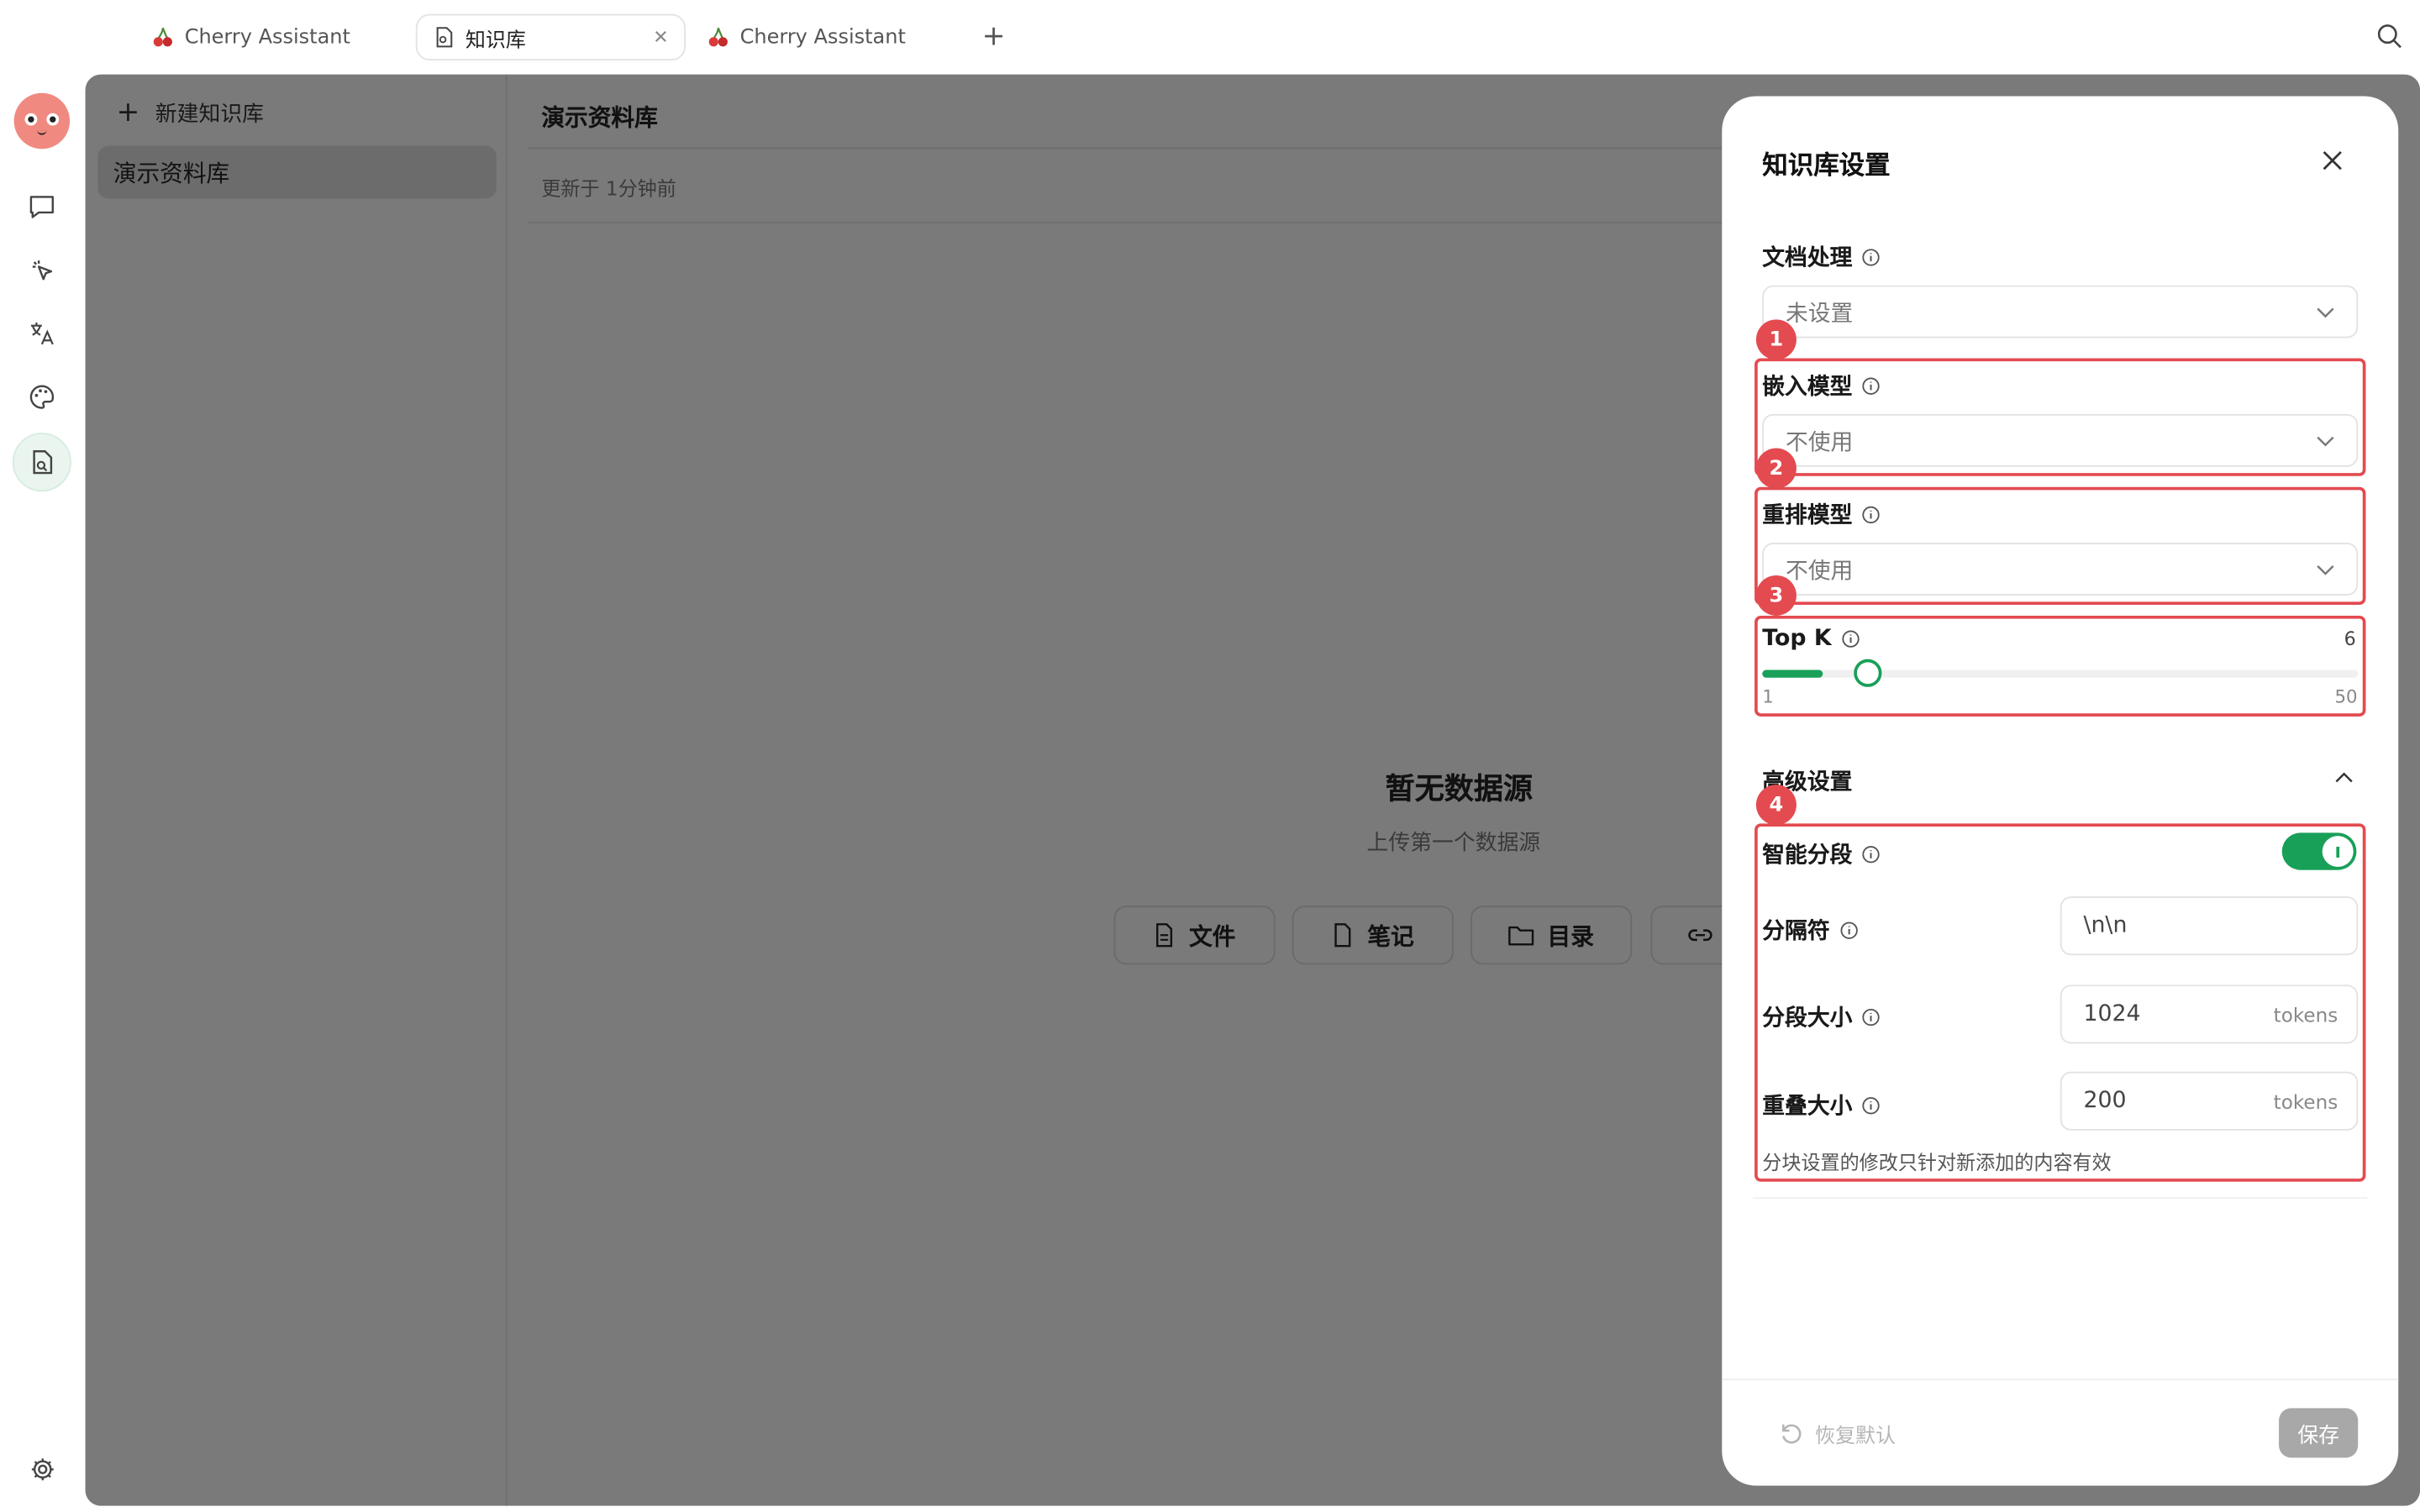 Image resolution: width=2420 pixels, height=1512 pixels. Describe the element at coordinates (1807, 856) in the screenshot. I see `smart-chunk-label-text: 智能分段` at that location.